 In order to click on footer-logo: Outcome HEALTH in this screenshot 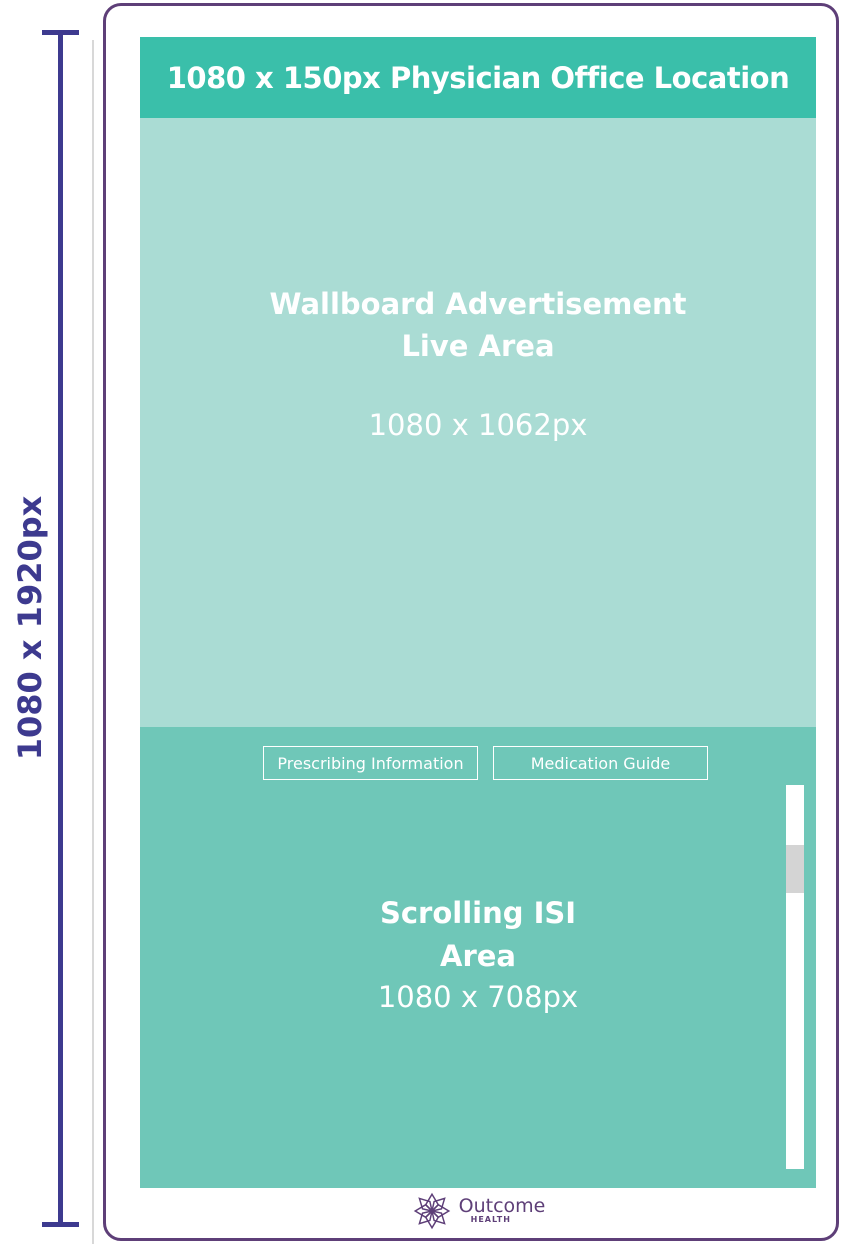, I will do `click(478, 1210)`.